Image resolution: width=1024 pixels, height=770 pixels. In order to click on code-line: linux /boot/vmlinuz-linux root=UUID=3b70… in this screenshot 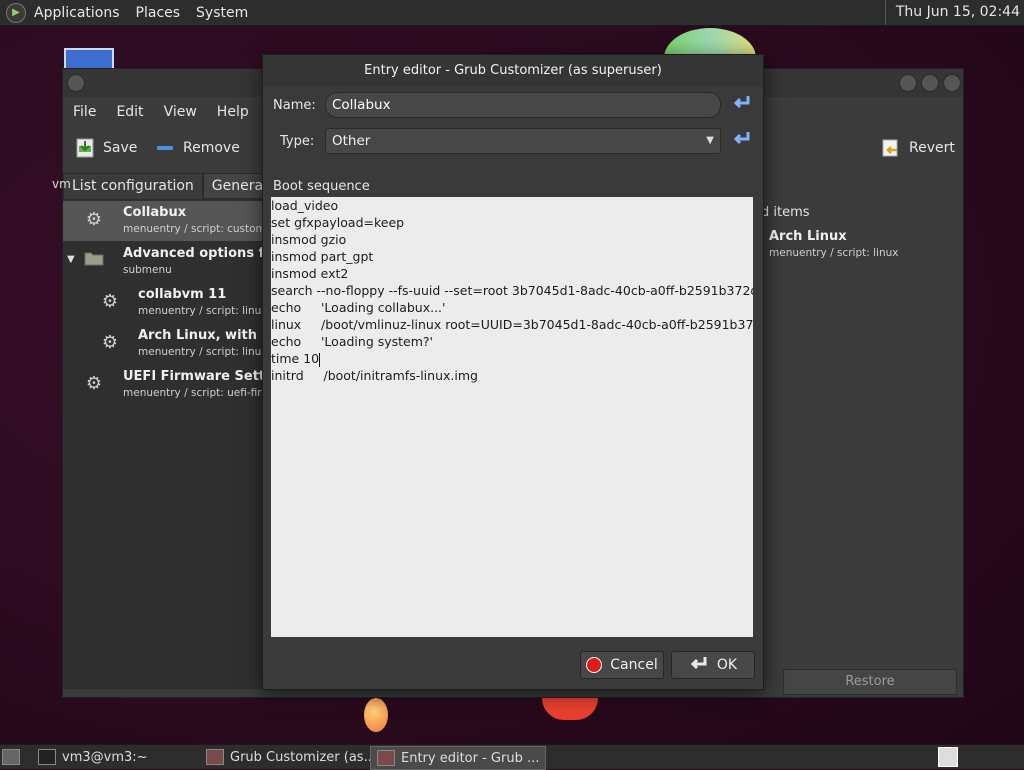, I will do `click(512, 324)`.